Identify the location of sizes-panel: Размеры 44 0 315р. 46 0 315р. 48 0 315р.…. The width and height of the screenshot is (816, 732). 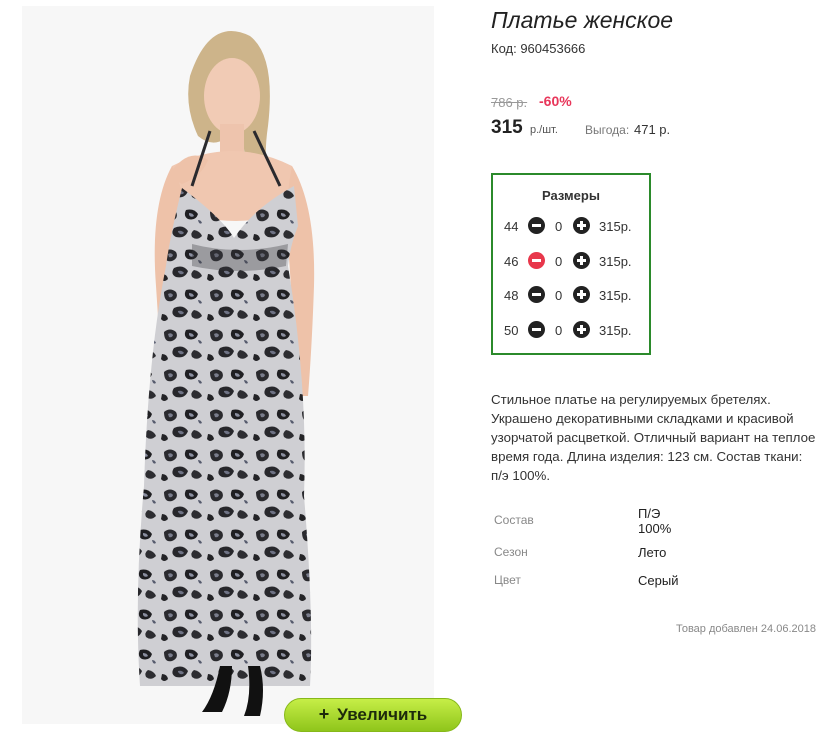
(571, 264).